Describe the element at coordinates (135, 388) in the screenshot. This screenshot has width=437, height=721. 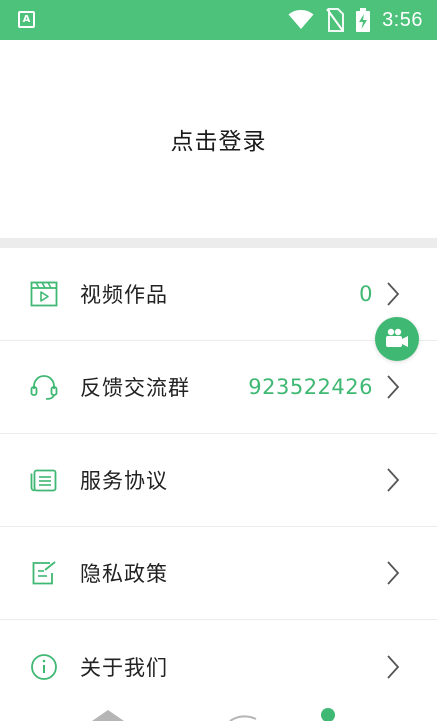
I see `menu-item-label: 反馈交流群` at that location.